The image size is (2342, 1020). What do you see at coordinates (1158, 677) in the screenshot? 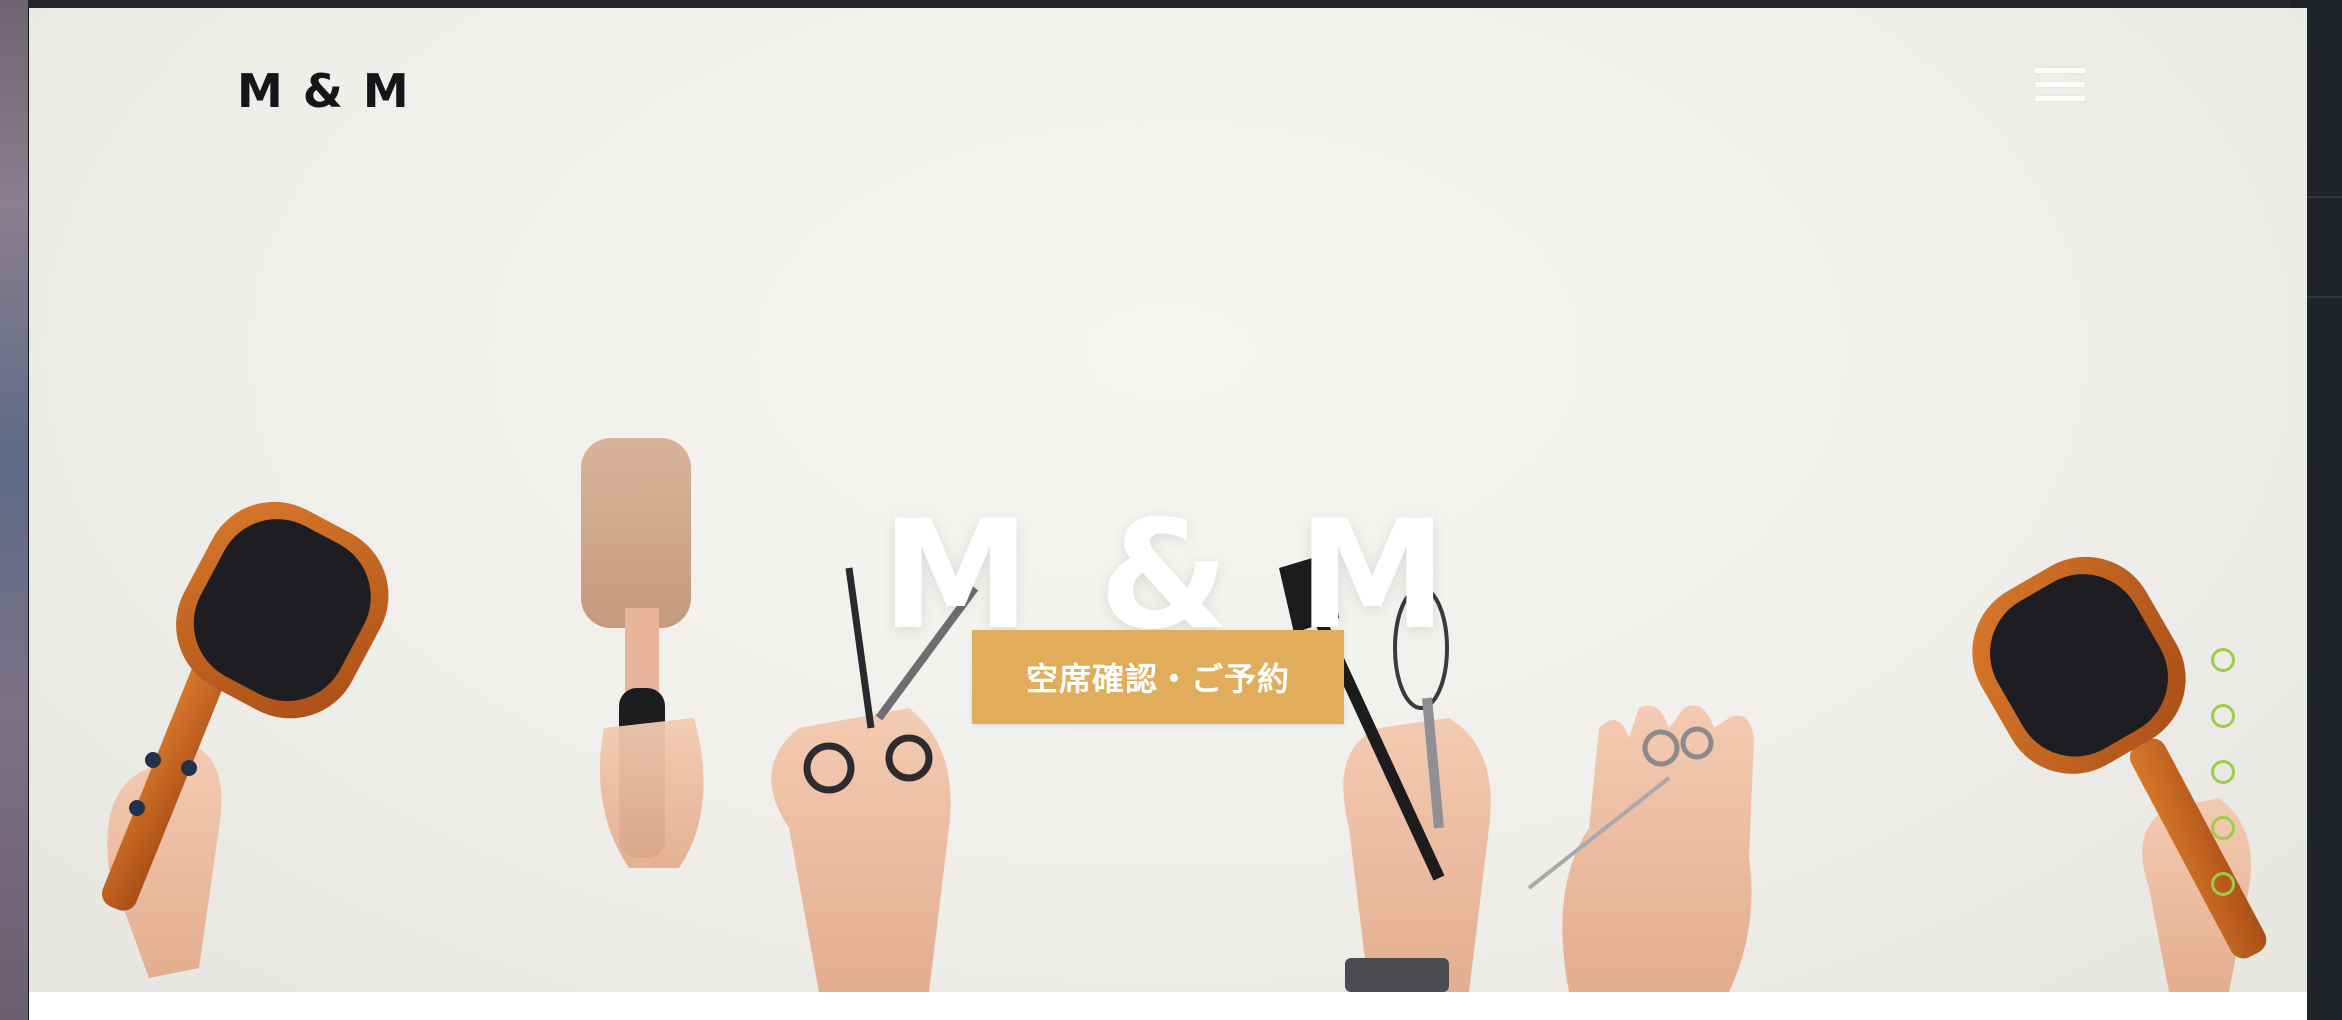
I see `reservation-button: 空席確認・ご予約` at bounding box center [1158, 677].